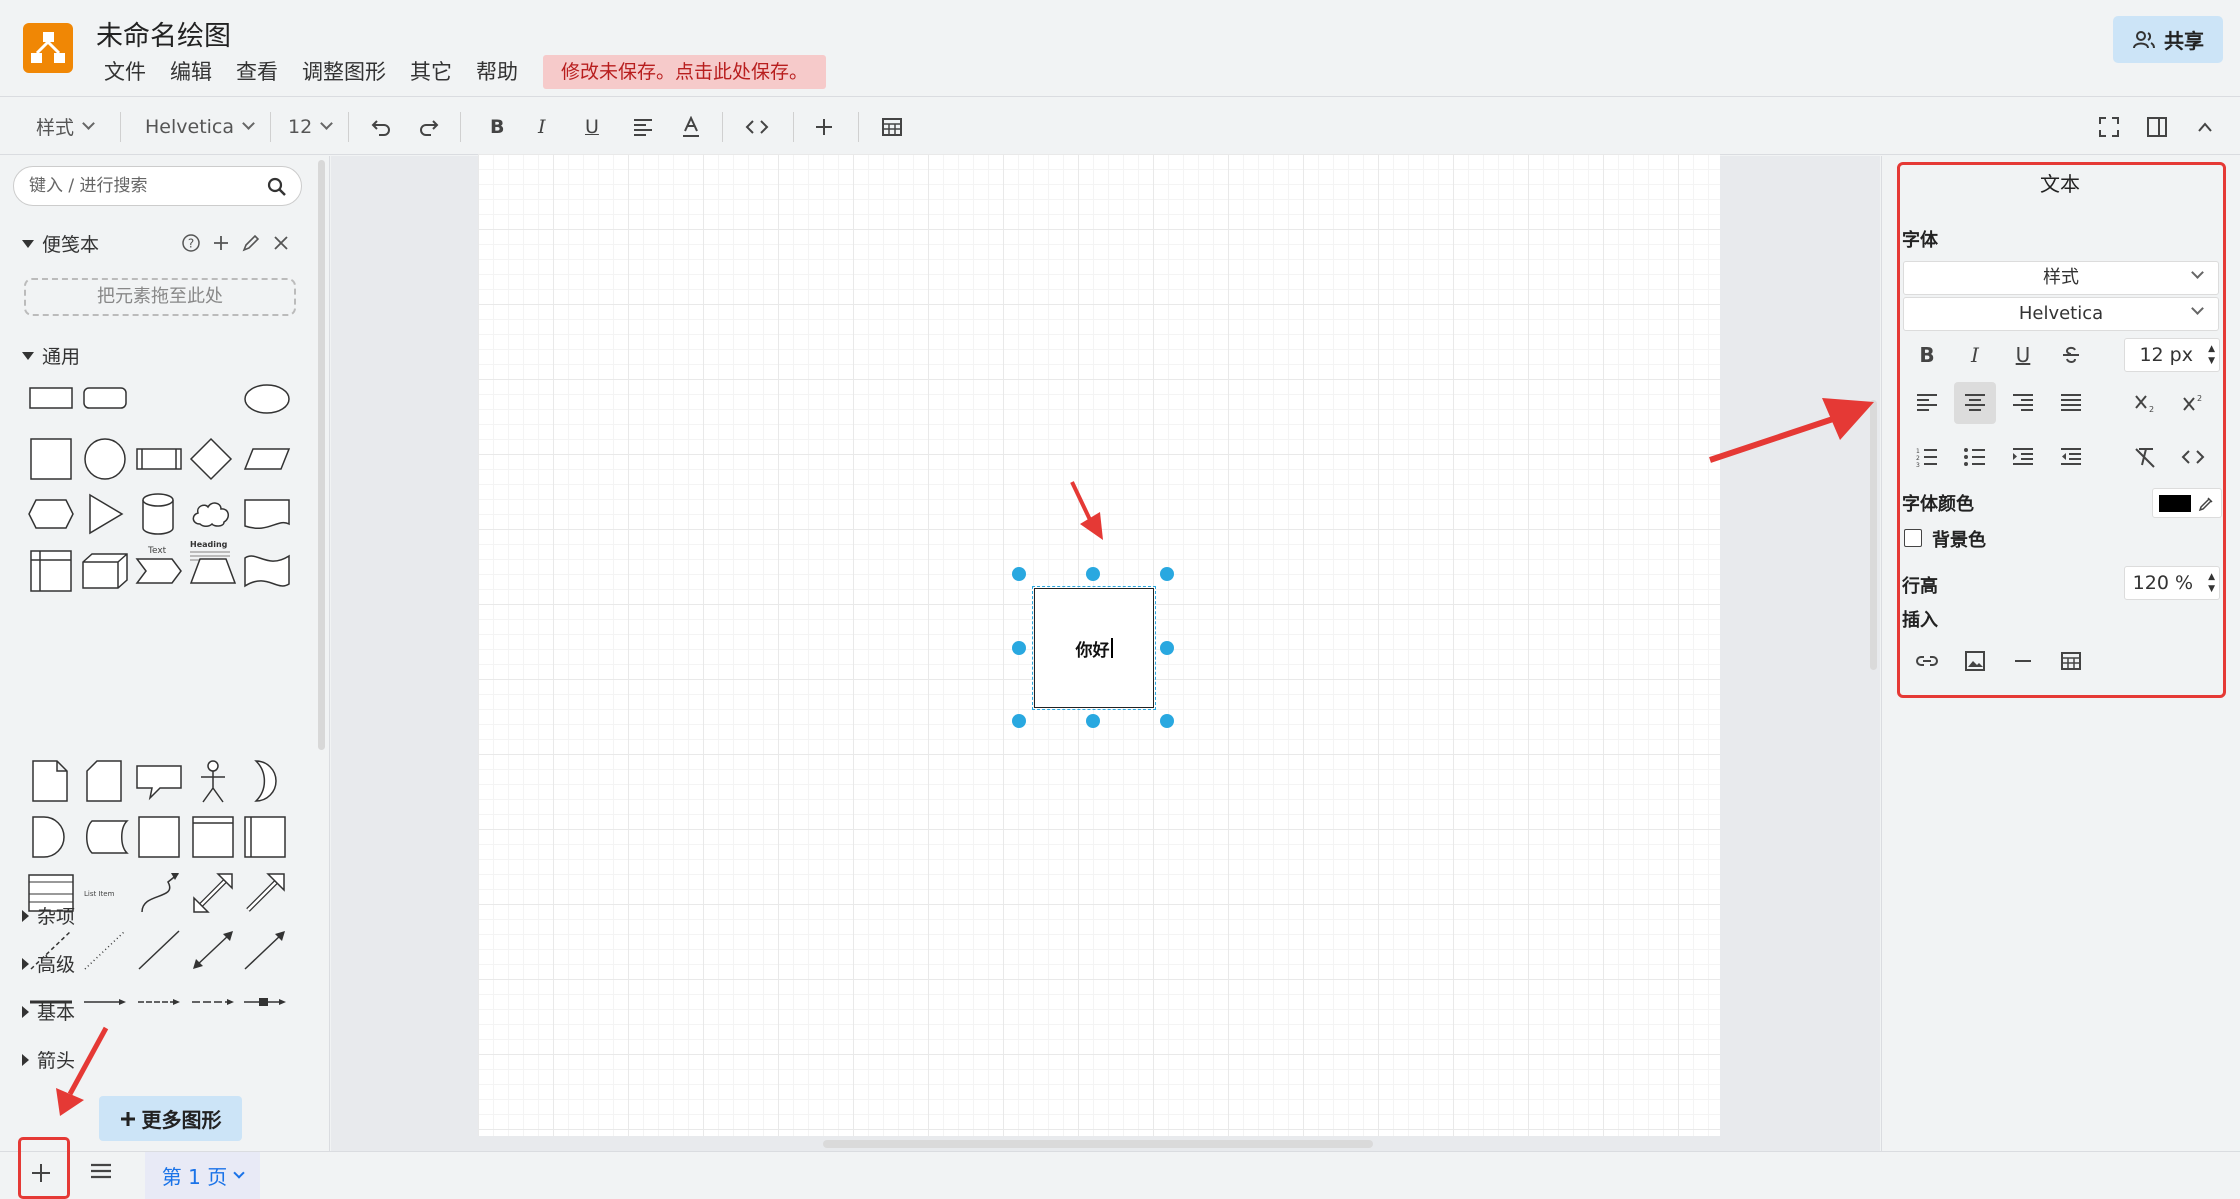 This screenshot has height=1199, width=2240. I want to click on labeled-arrow-shape, so click(159, 1002).